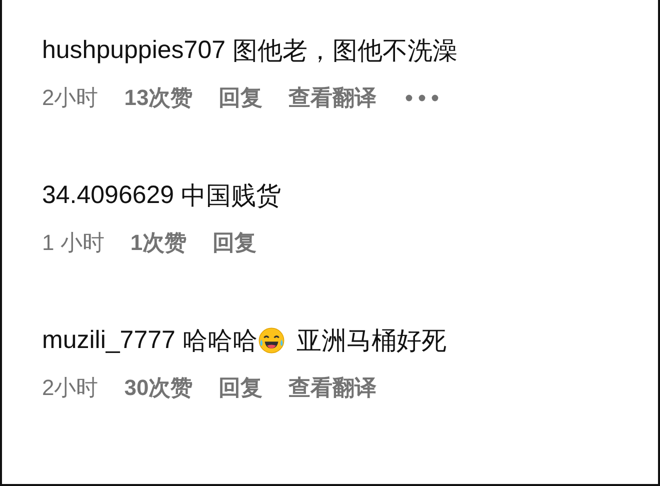 The image size is (660, 486). Describe the element at coordinates (158, 98) in the screenshot. I see `like-count: 13次赞` at that location.